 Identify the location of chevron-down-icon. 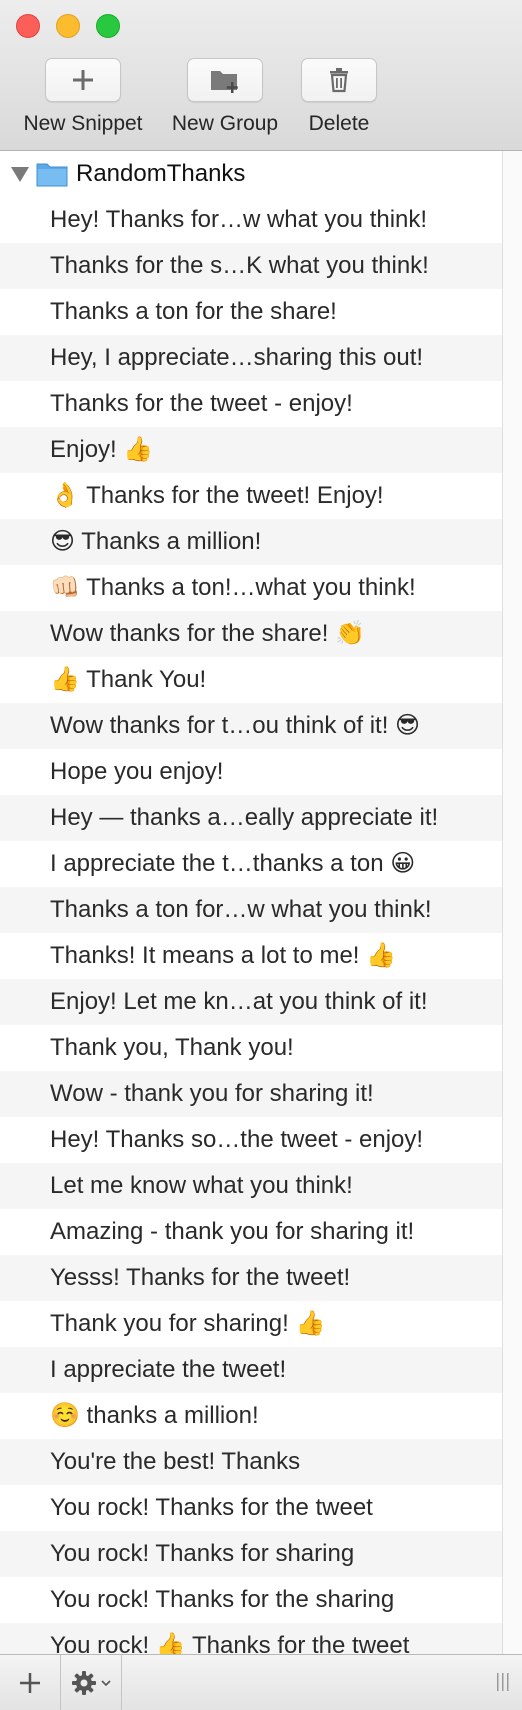
(106, 1682).